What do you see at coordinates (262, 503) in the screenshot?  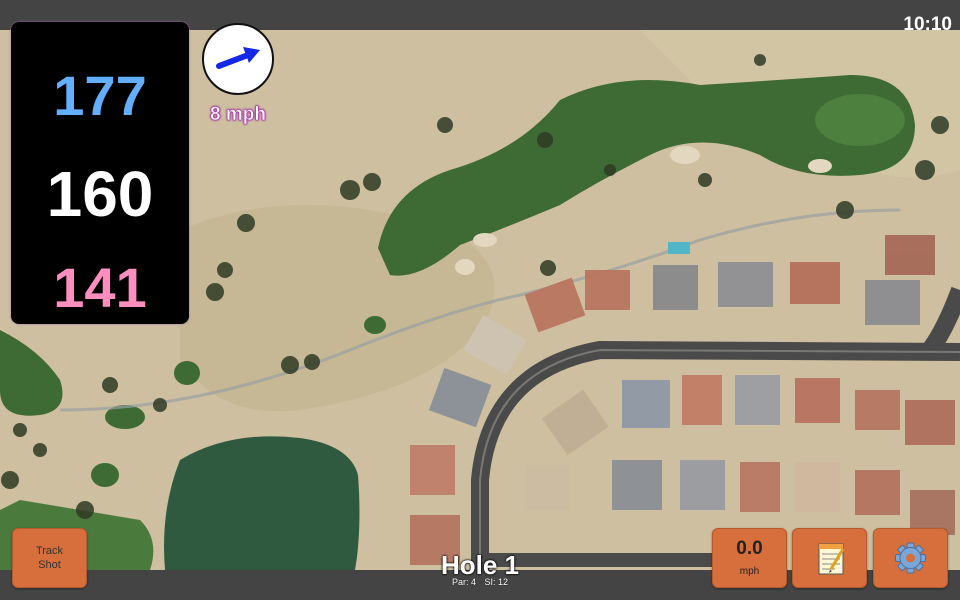 I see `pond` at bounding box center [262, 503].